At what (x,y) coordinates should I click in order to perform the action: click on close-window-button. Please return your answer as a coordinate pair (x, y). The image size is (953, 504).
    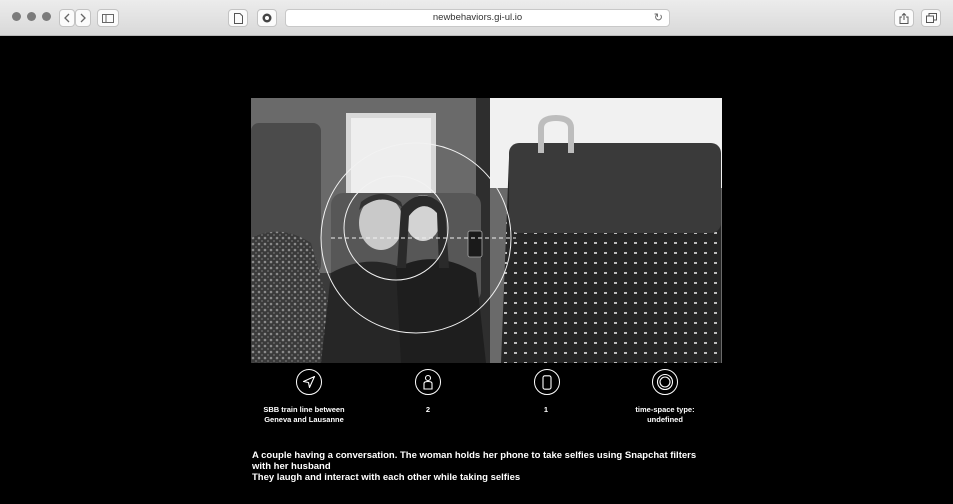
    Looking at the image, I should click on (16, 16).